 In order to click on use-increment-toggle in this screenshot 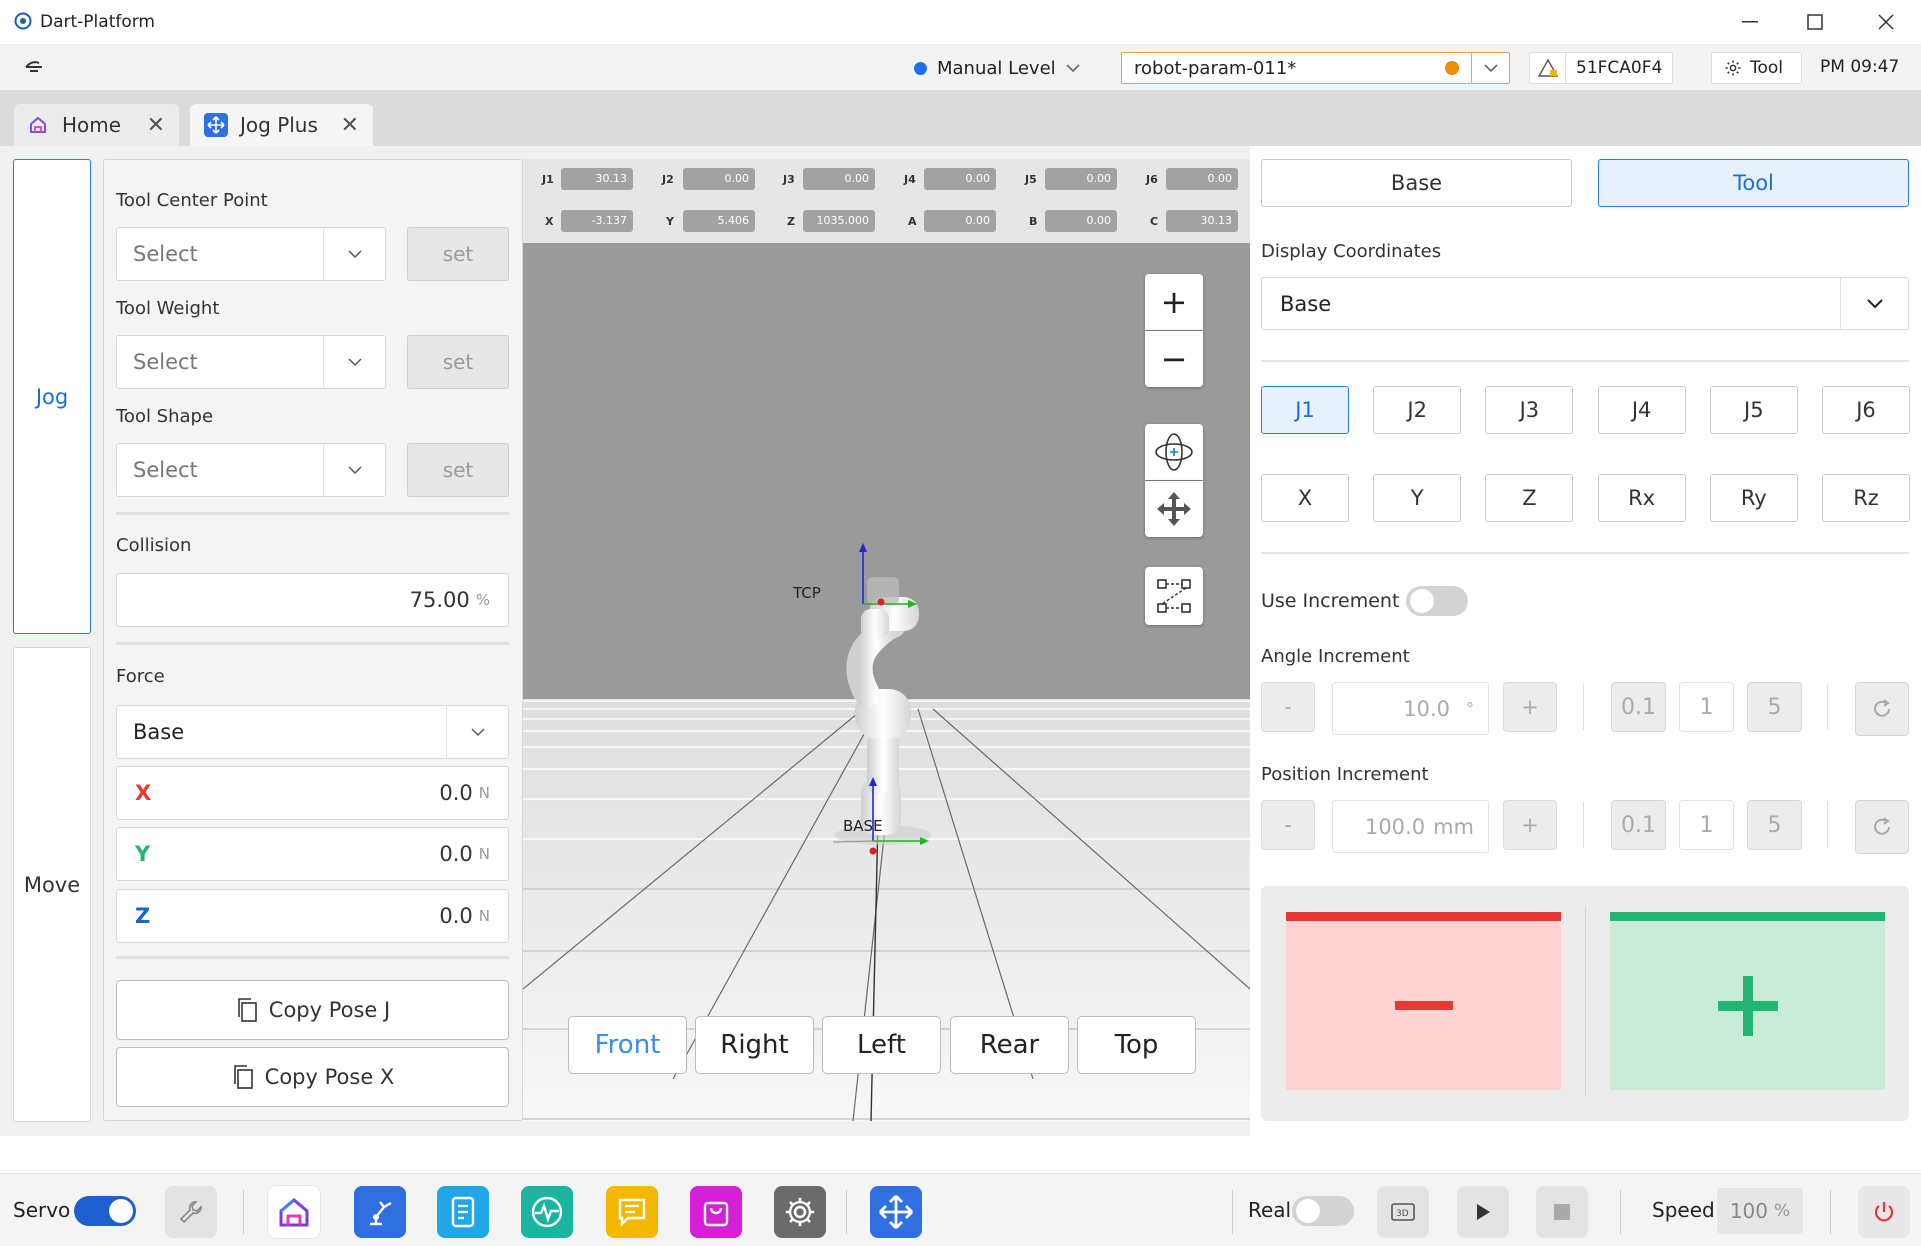, I will do `click(1437, 601)`.